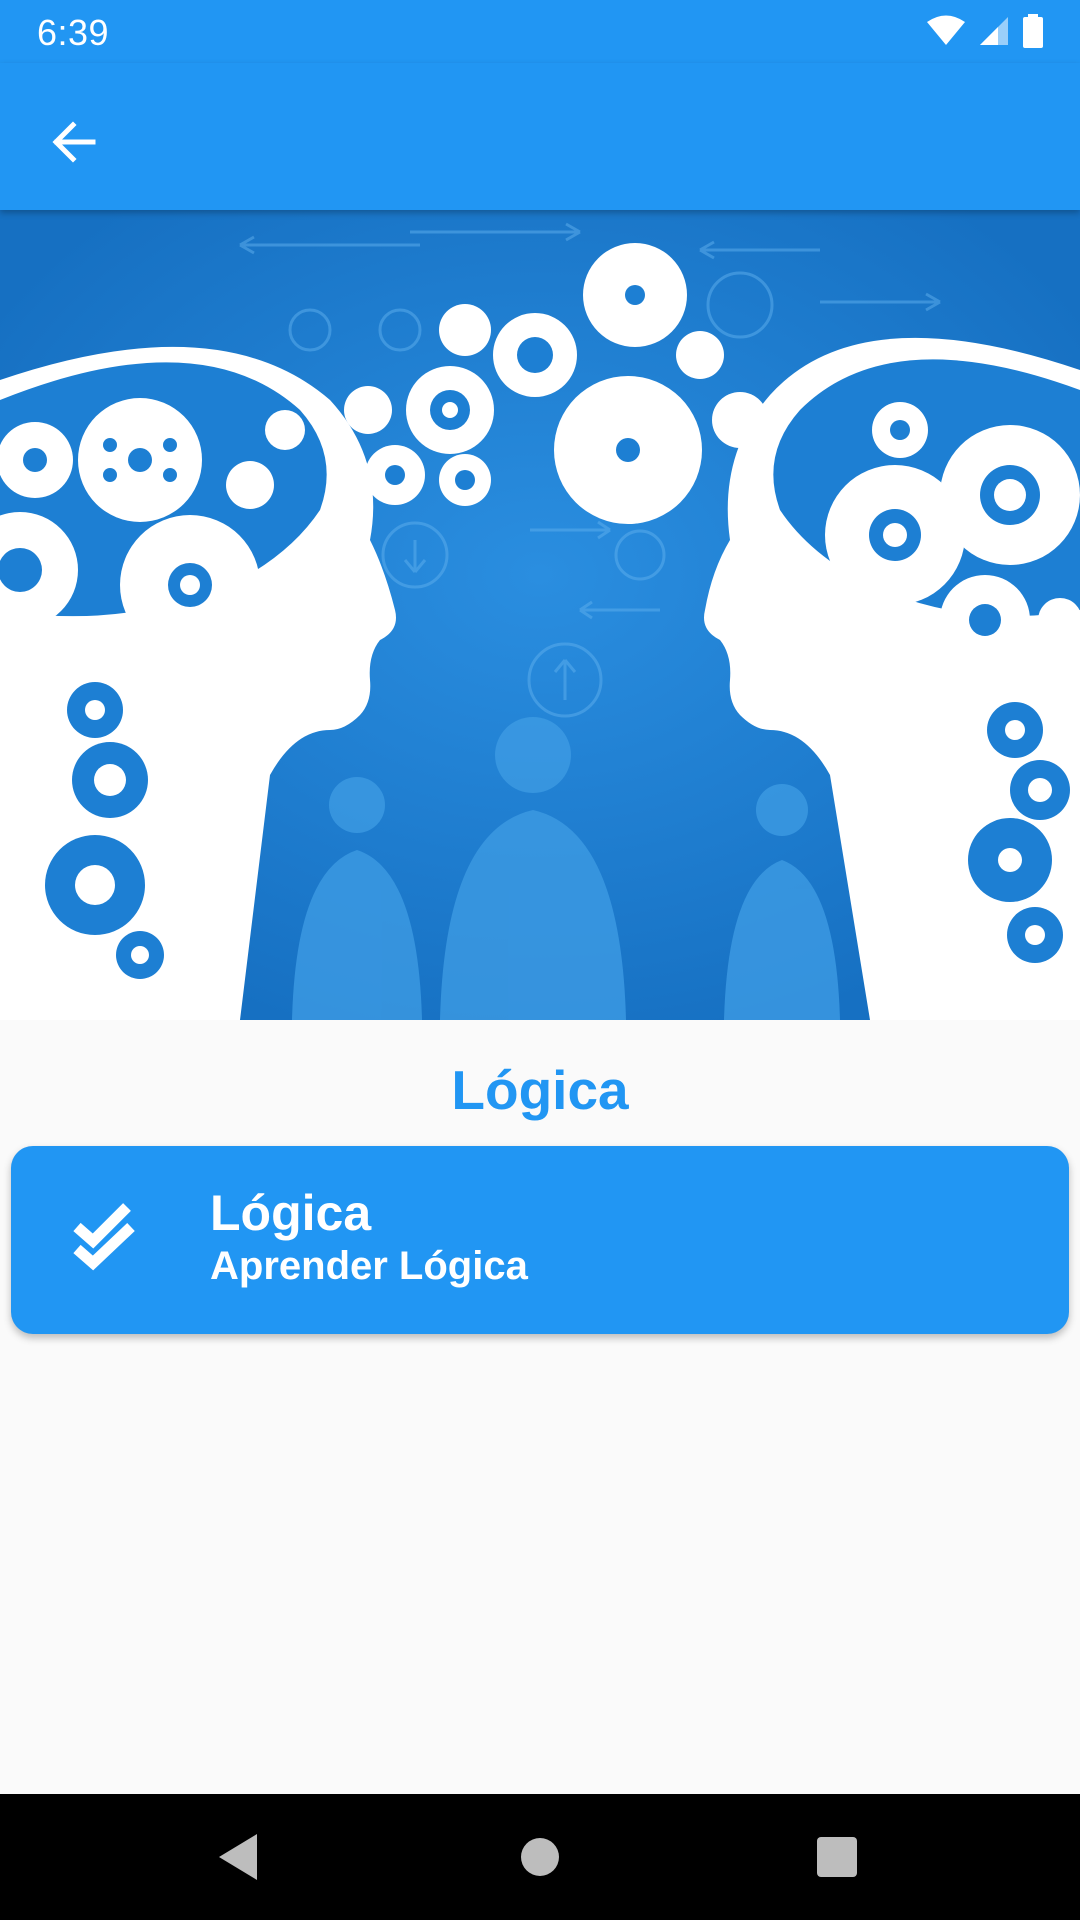 The width and height of the screenshot is (1080, 1920). What do you see at coordinates (104, 1237) in the screenshot?
I see `double-check-icon` at bounding box center [104, 1237].